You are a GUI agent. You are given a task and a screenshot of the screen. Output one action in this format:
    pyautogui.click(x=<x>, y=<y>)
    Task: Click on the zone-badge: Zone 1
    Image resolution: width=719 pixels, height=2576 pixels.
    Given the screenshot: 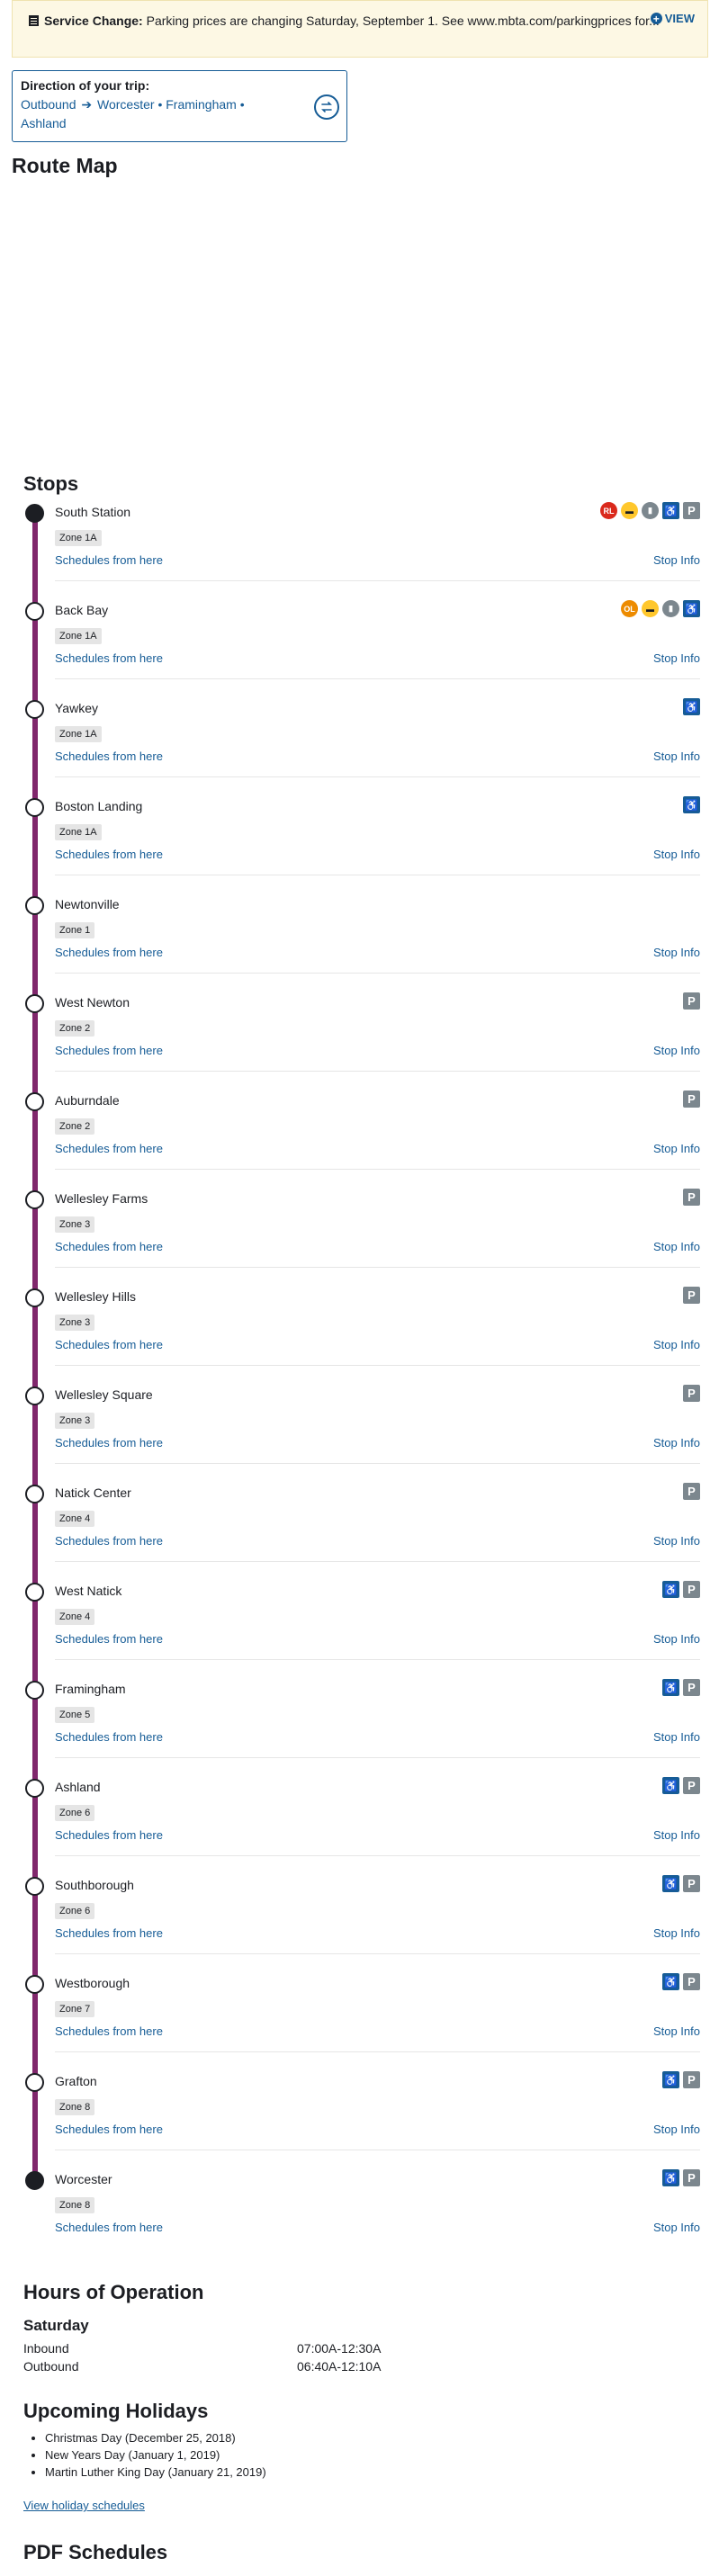 What is the action you would take?
    pyautogui.click(x=75, y=930)
    